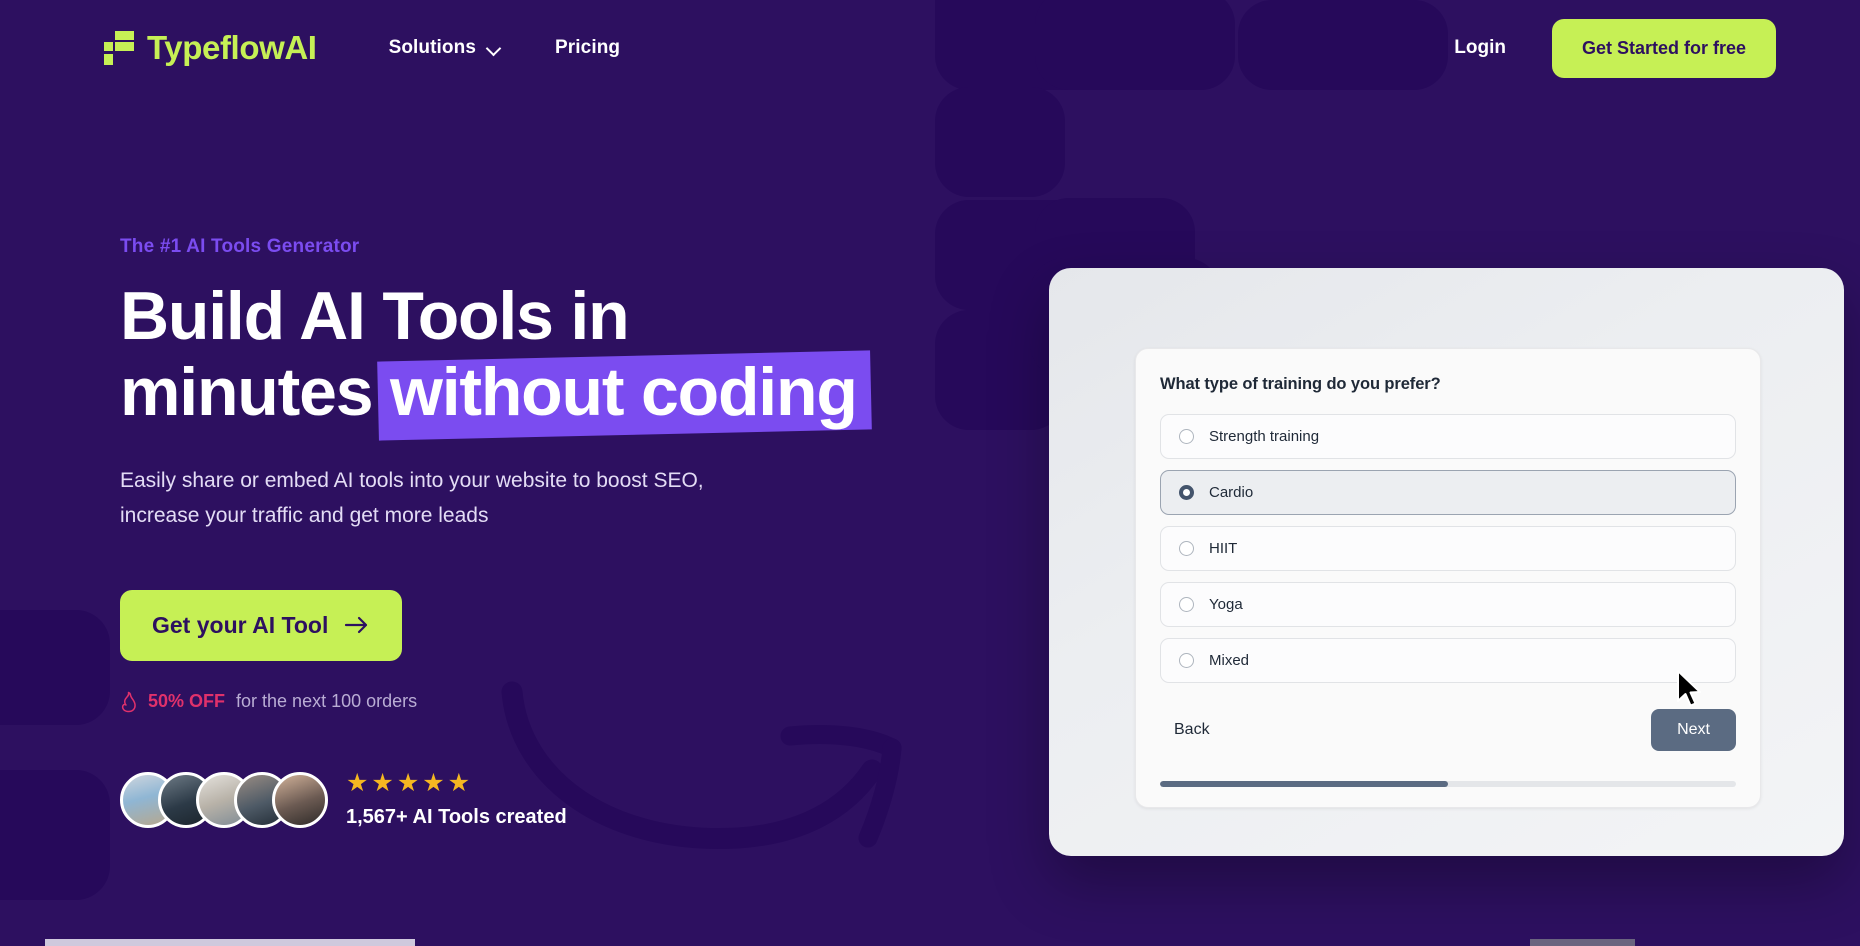  Describe the element at coordinates (1229, 660) in the screenshot. I see `survey-option-label: Mixed` at that location.